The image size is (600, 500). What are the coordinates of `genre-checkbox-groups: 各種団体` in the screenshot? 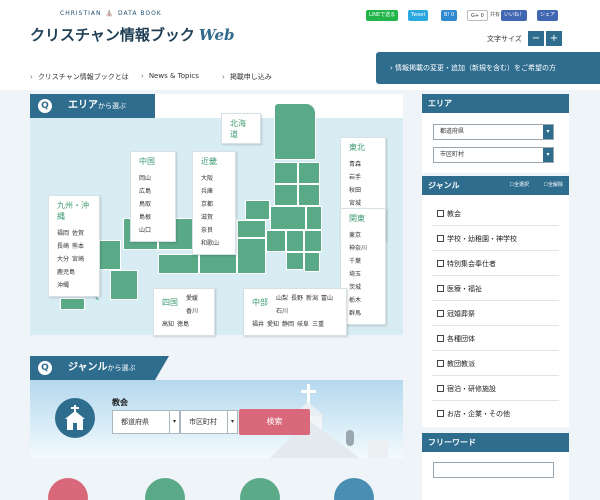 It's located at (456, 339).